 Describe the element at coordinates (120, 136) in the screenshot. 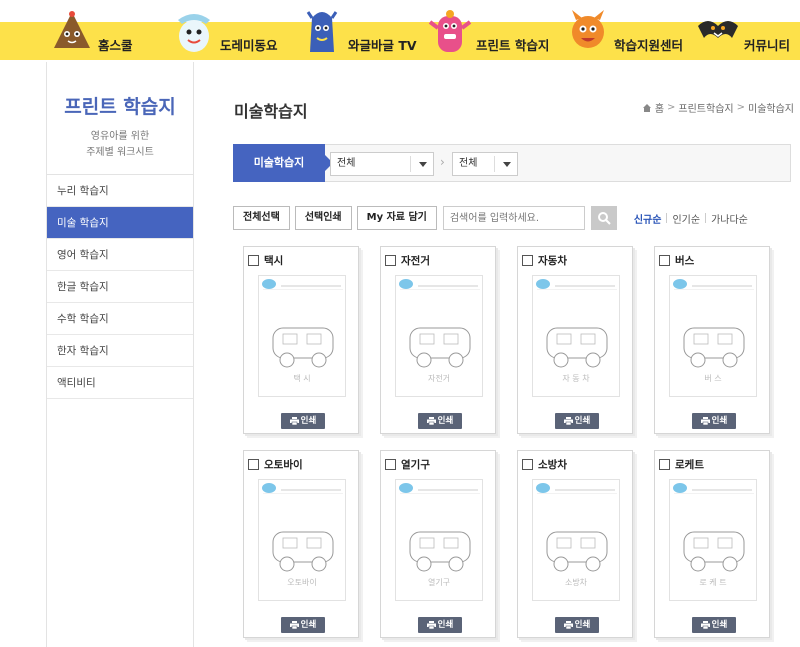

I see `sidebar-subtitle-line1: 영유아를 위한` at that location.